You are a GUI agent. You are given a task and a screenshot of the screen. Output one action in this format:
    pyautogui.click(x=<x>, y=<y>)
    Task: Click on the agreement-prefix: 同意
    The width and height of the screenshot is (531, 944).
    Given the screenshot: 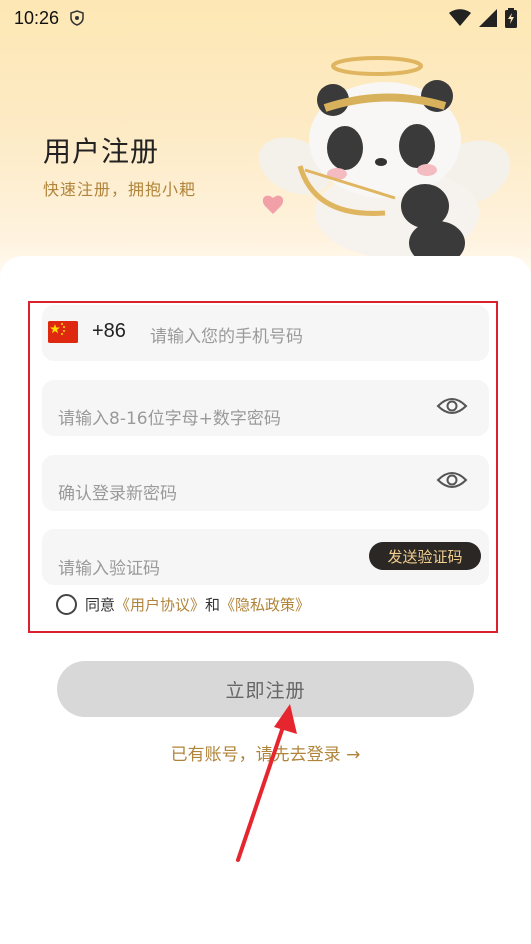 What is the action you would take?
    pyautogui.click(x=100, y=605)
    